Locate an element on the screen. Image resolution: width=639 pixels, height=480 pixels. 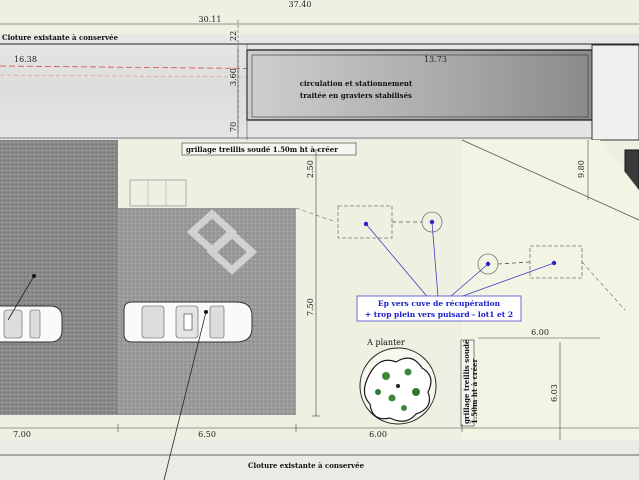
tree-symbol is located at coordinates (398, 386).